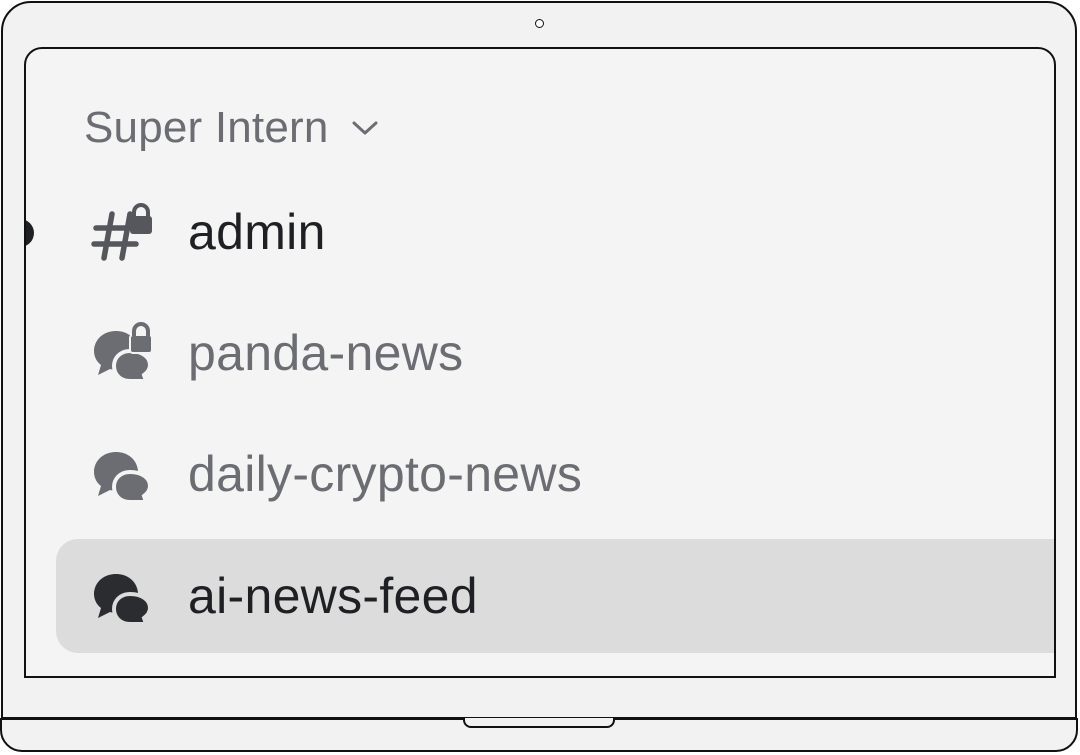  What do you see at coordinates (122, 353) in the screenshot?
I see `locked-forum-channel-icon` at bounding box center [122, 353].